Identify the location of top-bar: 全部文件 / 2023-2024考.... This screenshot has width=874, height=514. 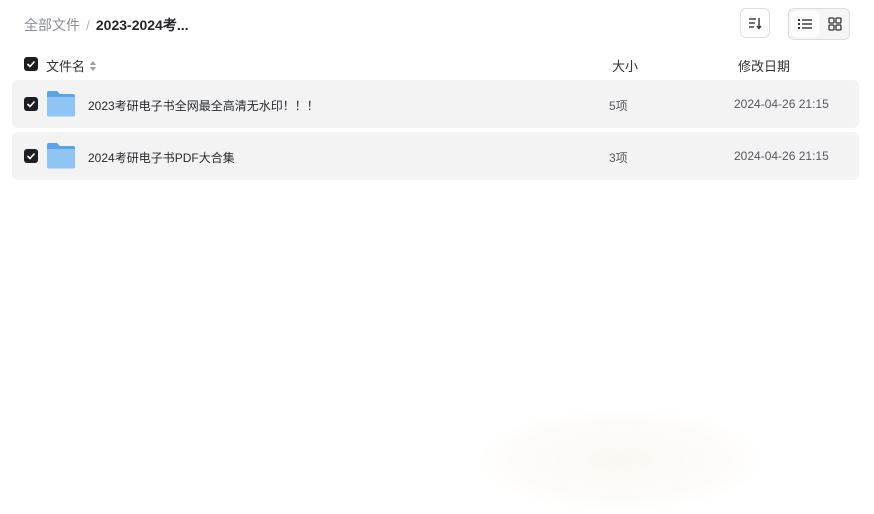
(437, 24).